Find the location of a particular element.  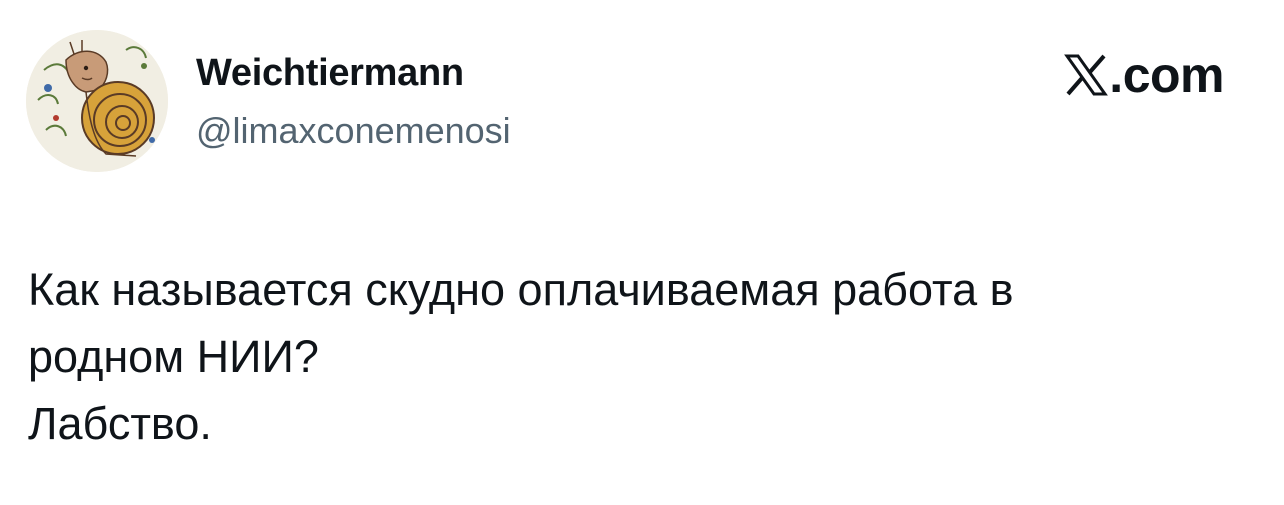

snail-illustration-icon is located at coordinates (97, 101).